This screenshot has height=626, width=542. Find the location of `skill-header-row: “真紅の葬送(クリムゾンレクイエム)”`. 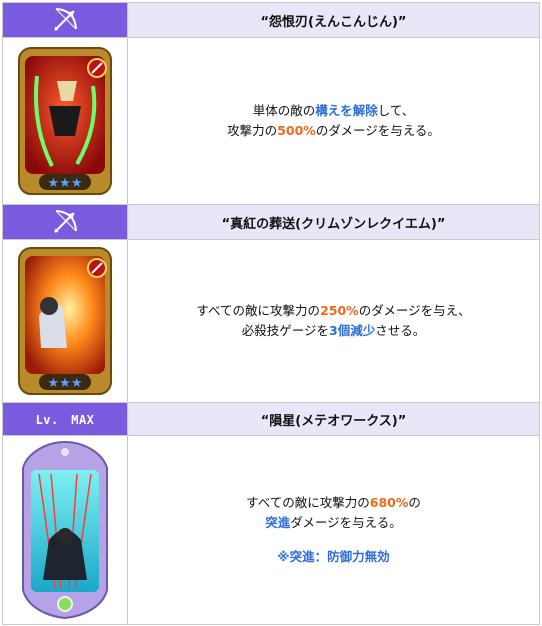

skill-header-row: “真紅の葬送(クリムゾンレクイエム)” is located at coordinates (271, 222).